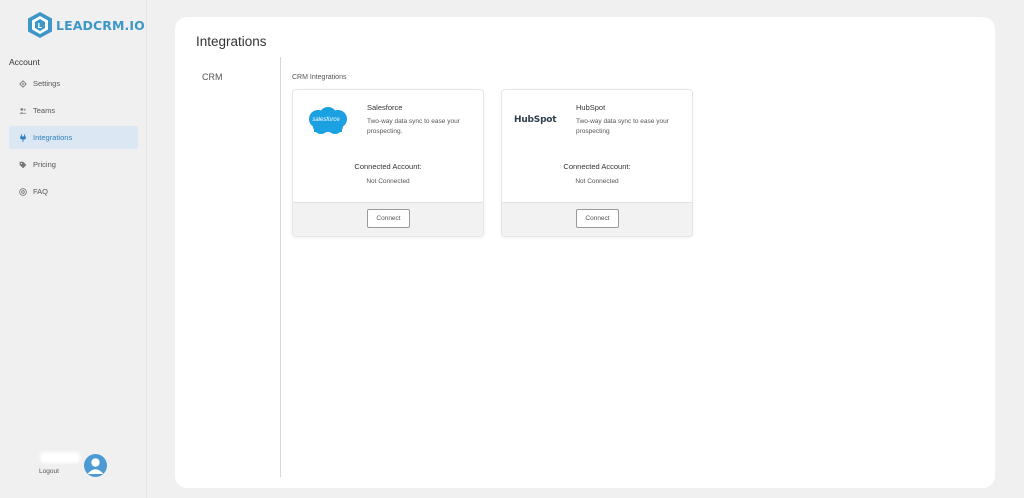 The image size is (1024, 498). Describe the element at coordinates (23, 164) in the screenshot. I see `tag-icon` at that location.